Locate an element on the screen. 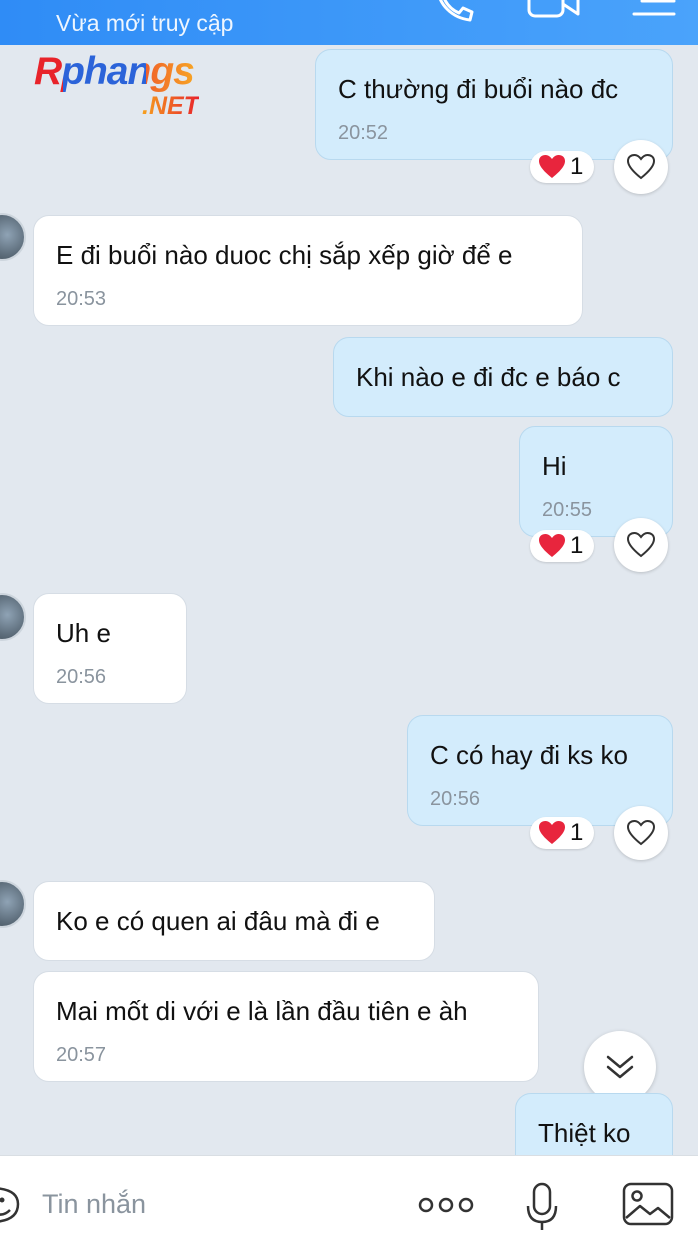 Image resolution: width=698 pixels, height=1252 pixels. message-composer: Tin nhắn is located at coordinates (349, 1203).